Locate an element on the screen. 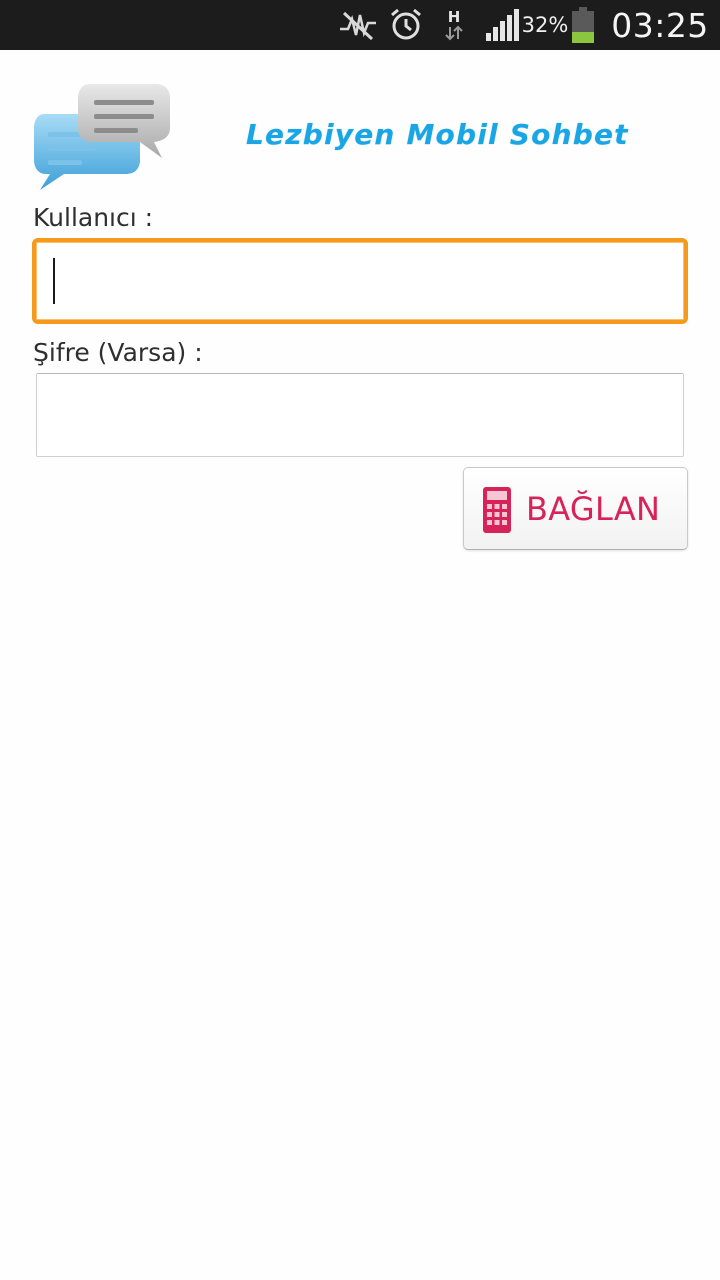 The image size is (720, 1280). connect-button: BAĞLAN is located at coordinates (575, 508).